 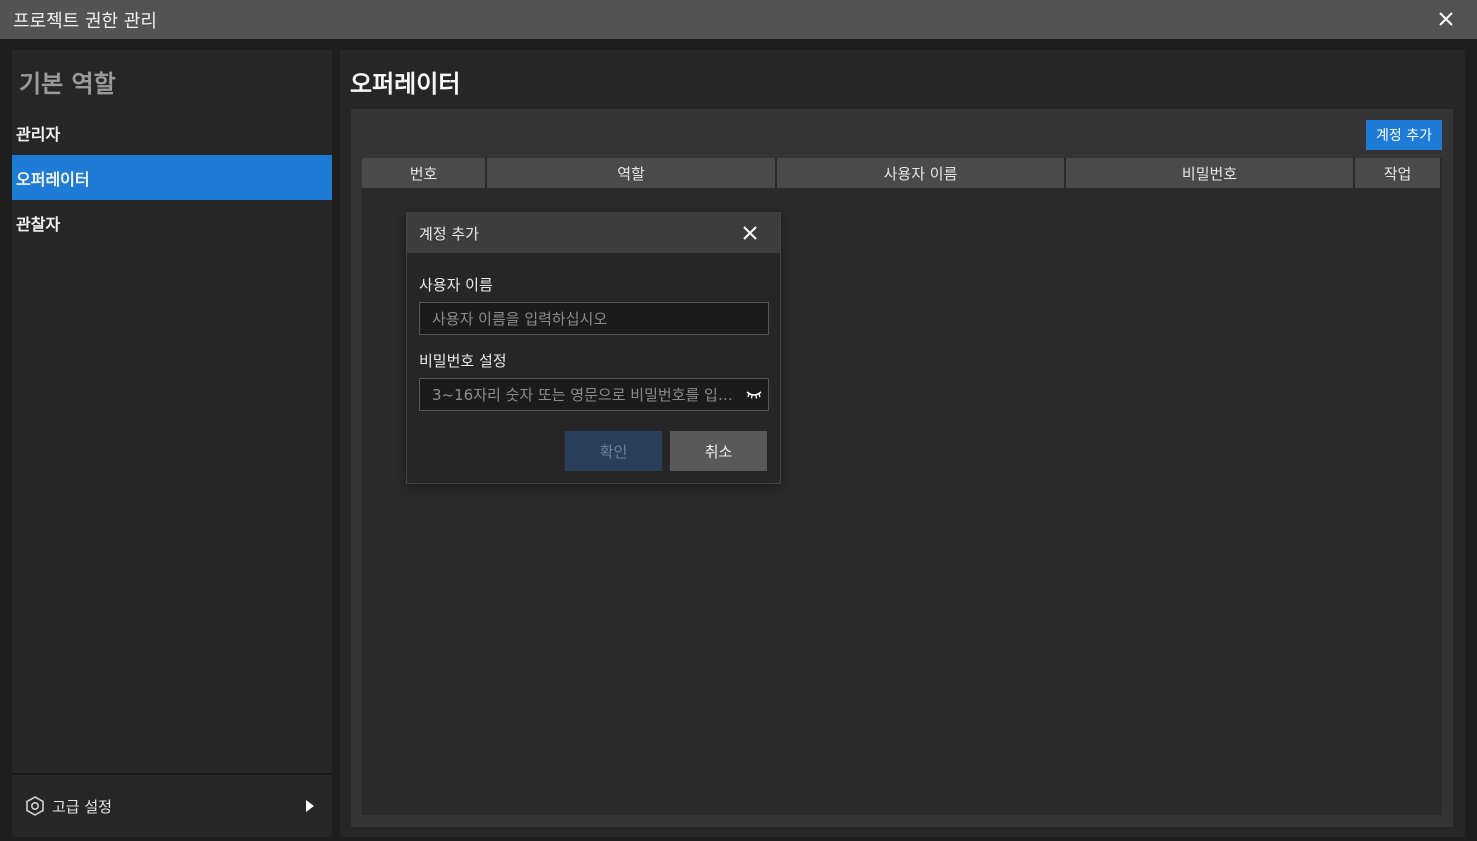 What do you see at coordinates (632, 173) in the screenshot?
I see `column-header-role: 역할` at bounding box center [632, 173].